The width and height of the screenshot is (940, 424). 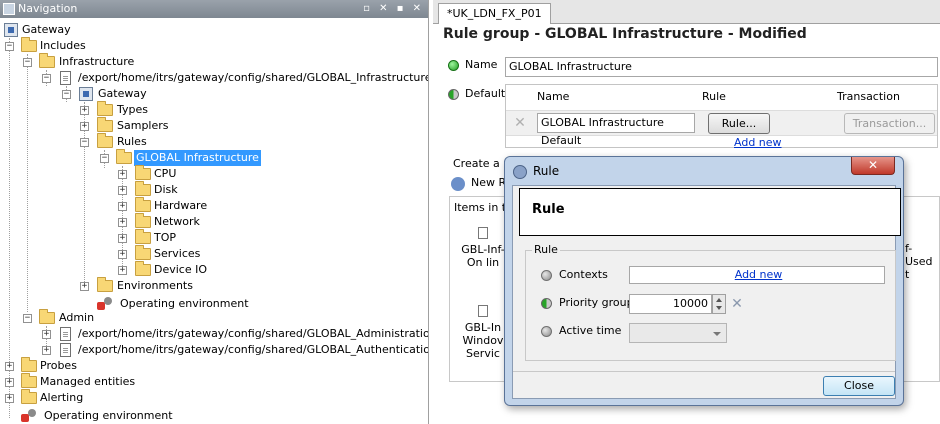 I want to click on panel-window-buttons: ▫ ✕ ▪ ✕, so click(x=393, y=9).